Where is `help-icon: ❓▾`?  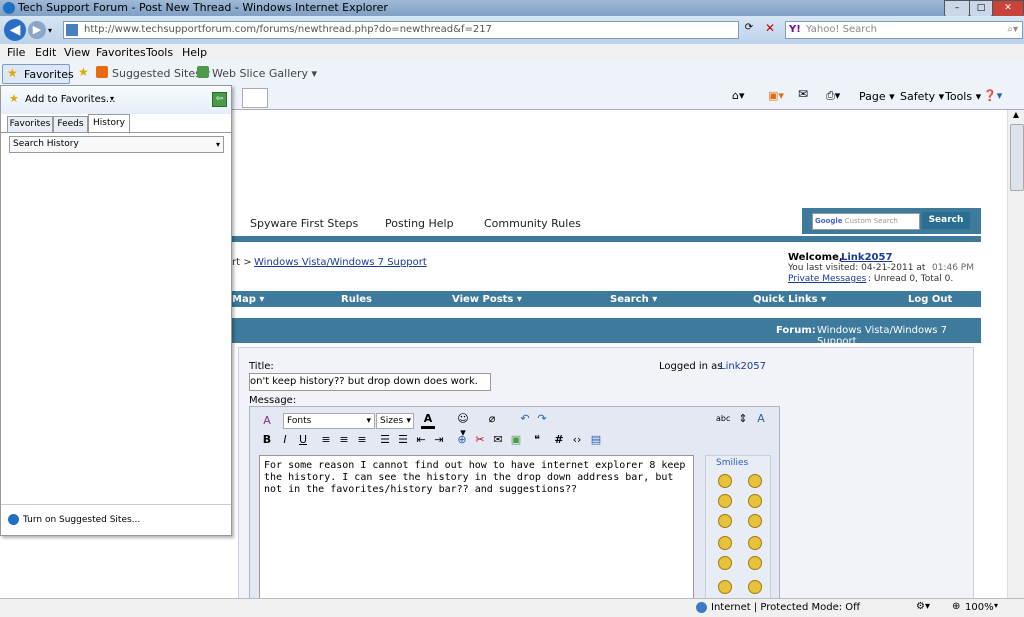 help-icon: ❓▾ is located at coordinates (992, 95).